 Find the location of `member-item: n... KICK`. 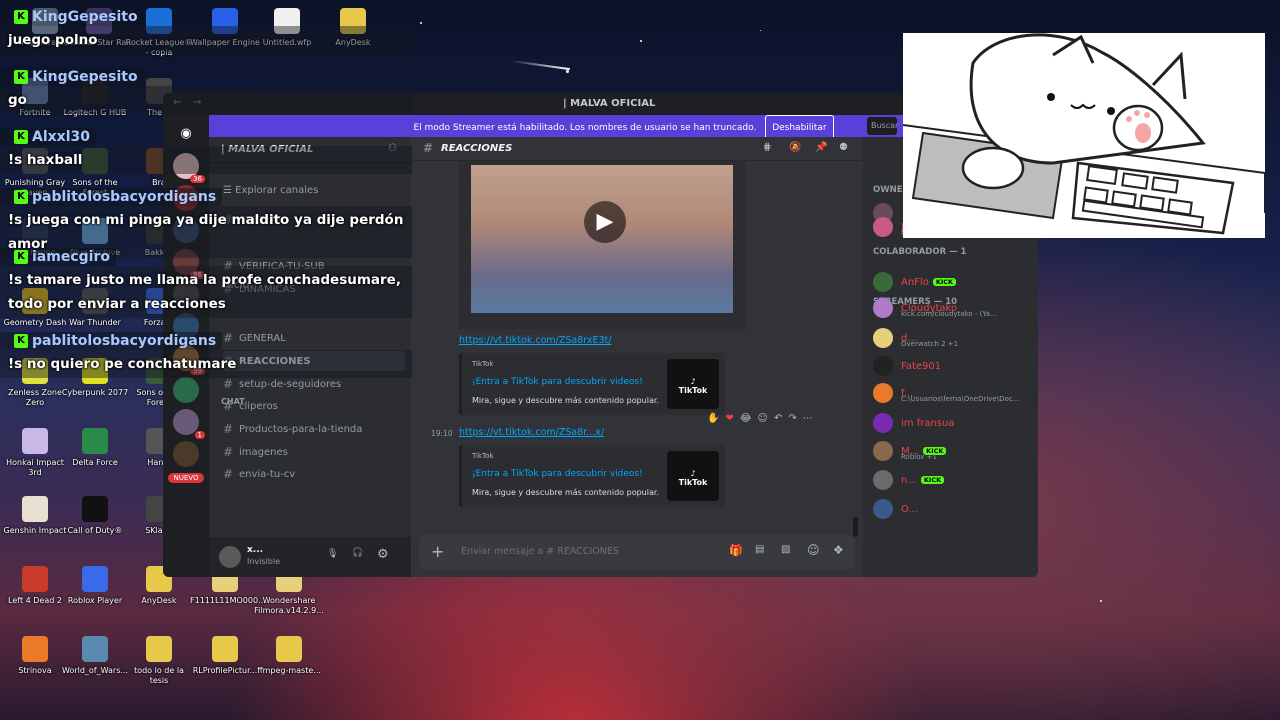

member-item: n... KICK is located at coordinates (954, 480).